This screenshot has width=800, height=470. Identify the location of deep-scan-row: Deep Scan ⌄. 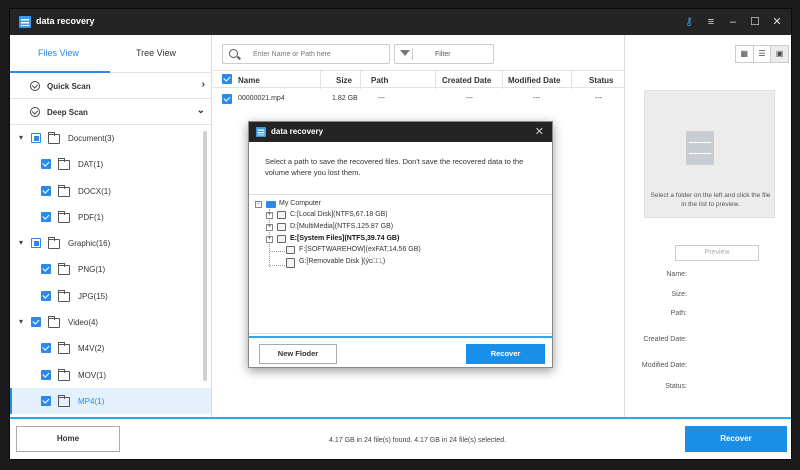
(110, 112).